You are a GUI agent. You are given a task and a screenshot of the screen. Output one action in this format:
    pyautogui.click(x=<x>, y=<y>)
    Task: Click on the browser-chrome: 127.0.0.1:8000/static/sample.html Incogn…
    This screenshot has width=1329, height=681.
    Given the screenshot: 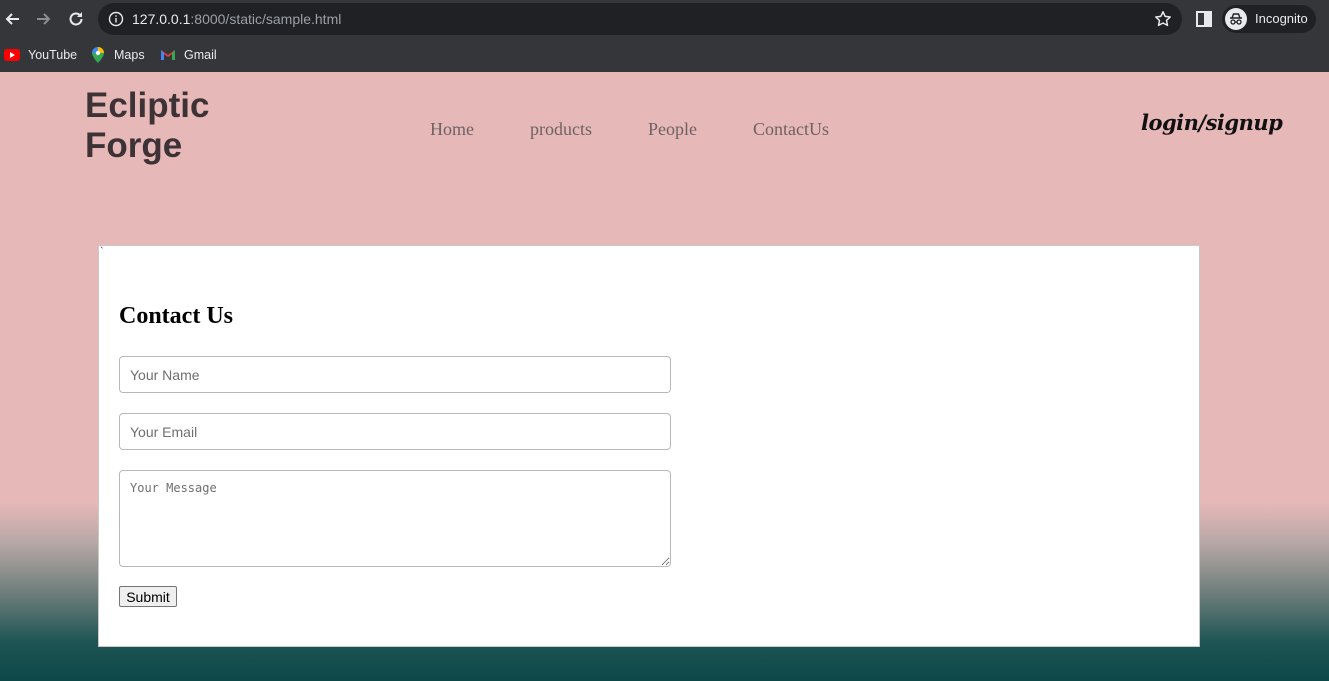 What is the action you would take?
    pyautogui.click(x=664, y=36)
    